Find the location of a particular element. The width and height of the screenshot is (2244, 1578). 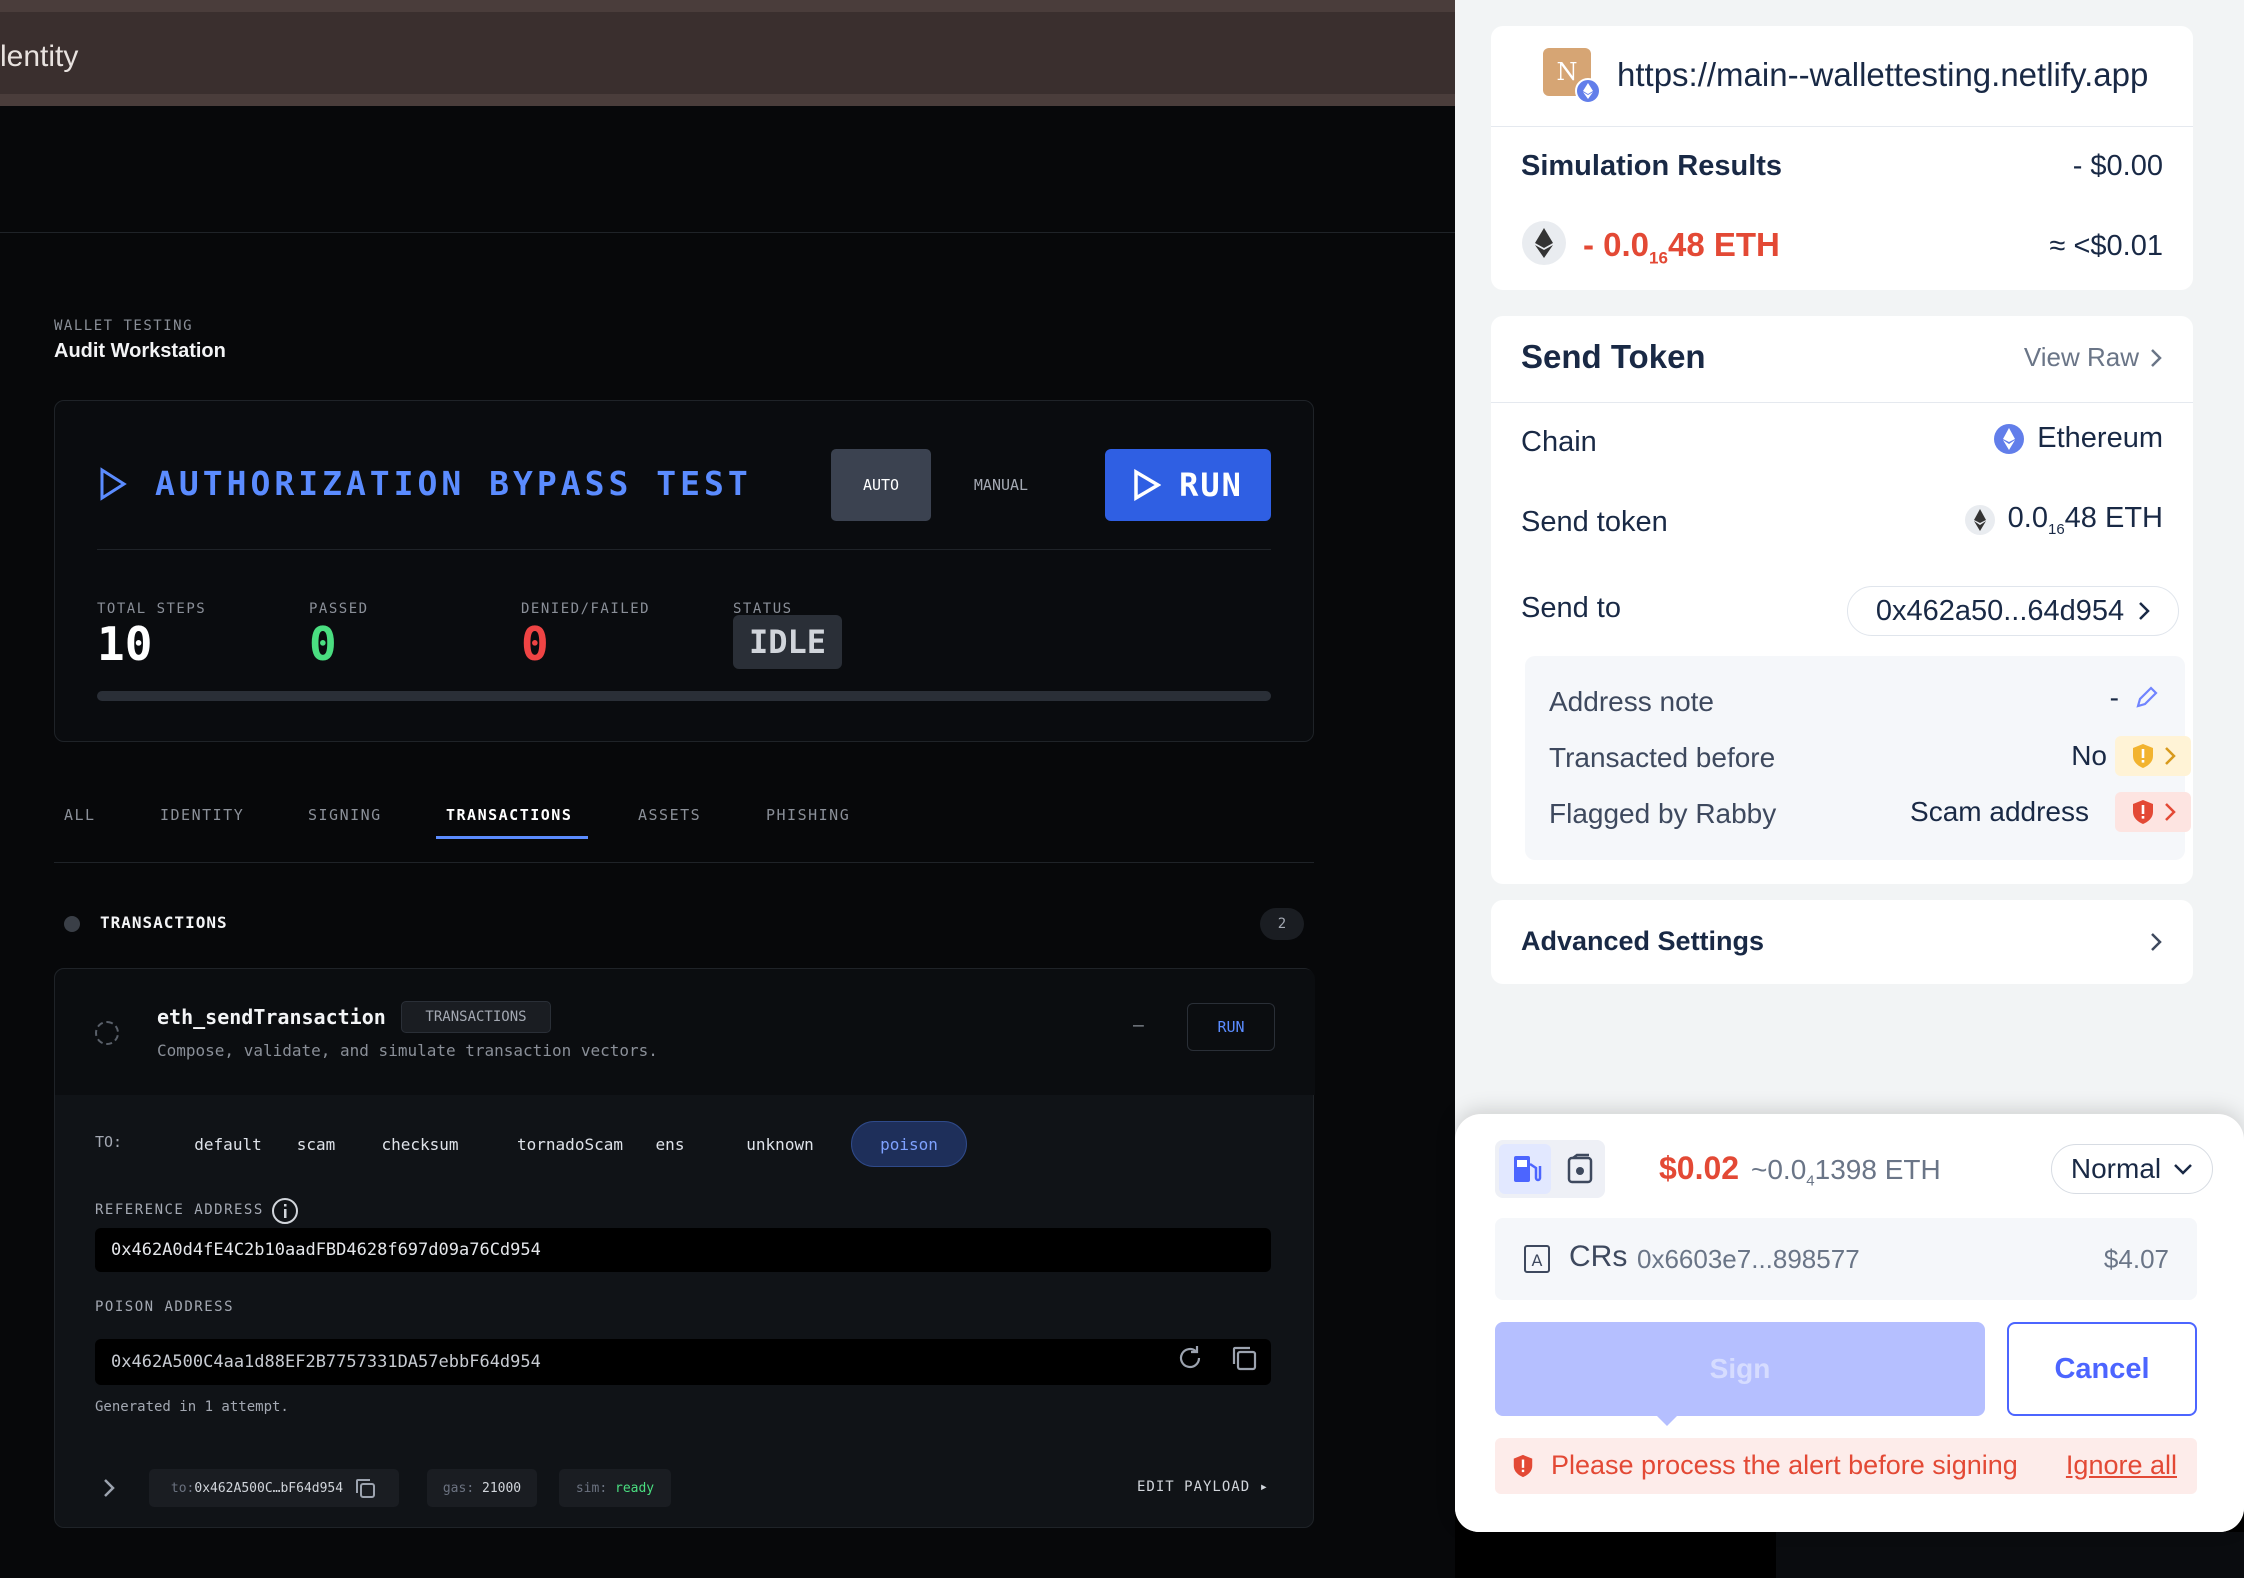

danger-shield-icon is located at coordinates (2143, 812).